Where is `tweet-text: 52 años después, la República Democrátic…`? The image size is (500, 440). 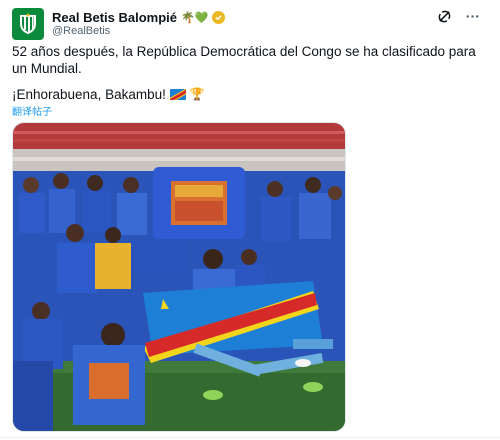
tweet-text: 52 años después, la República Democrátic… is located at coordinates (247, 60).